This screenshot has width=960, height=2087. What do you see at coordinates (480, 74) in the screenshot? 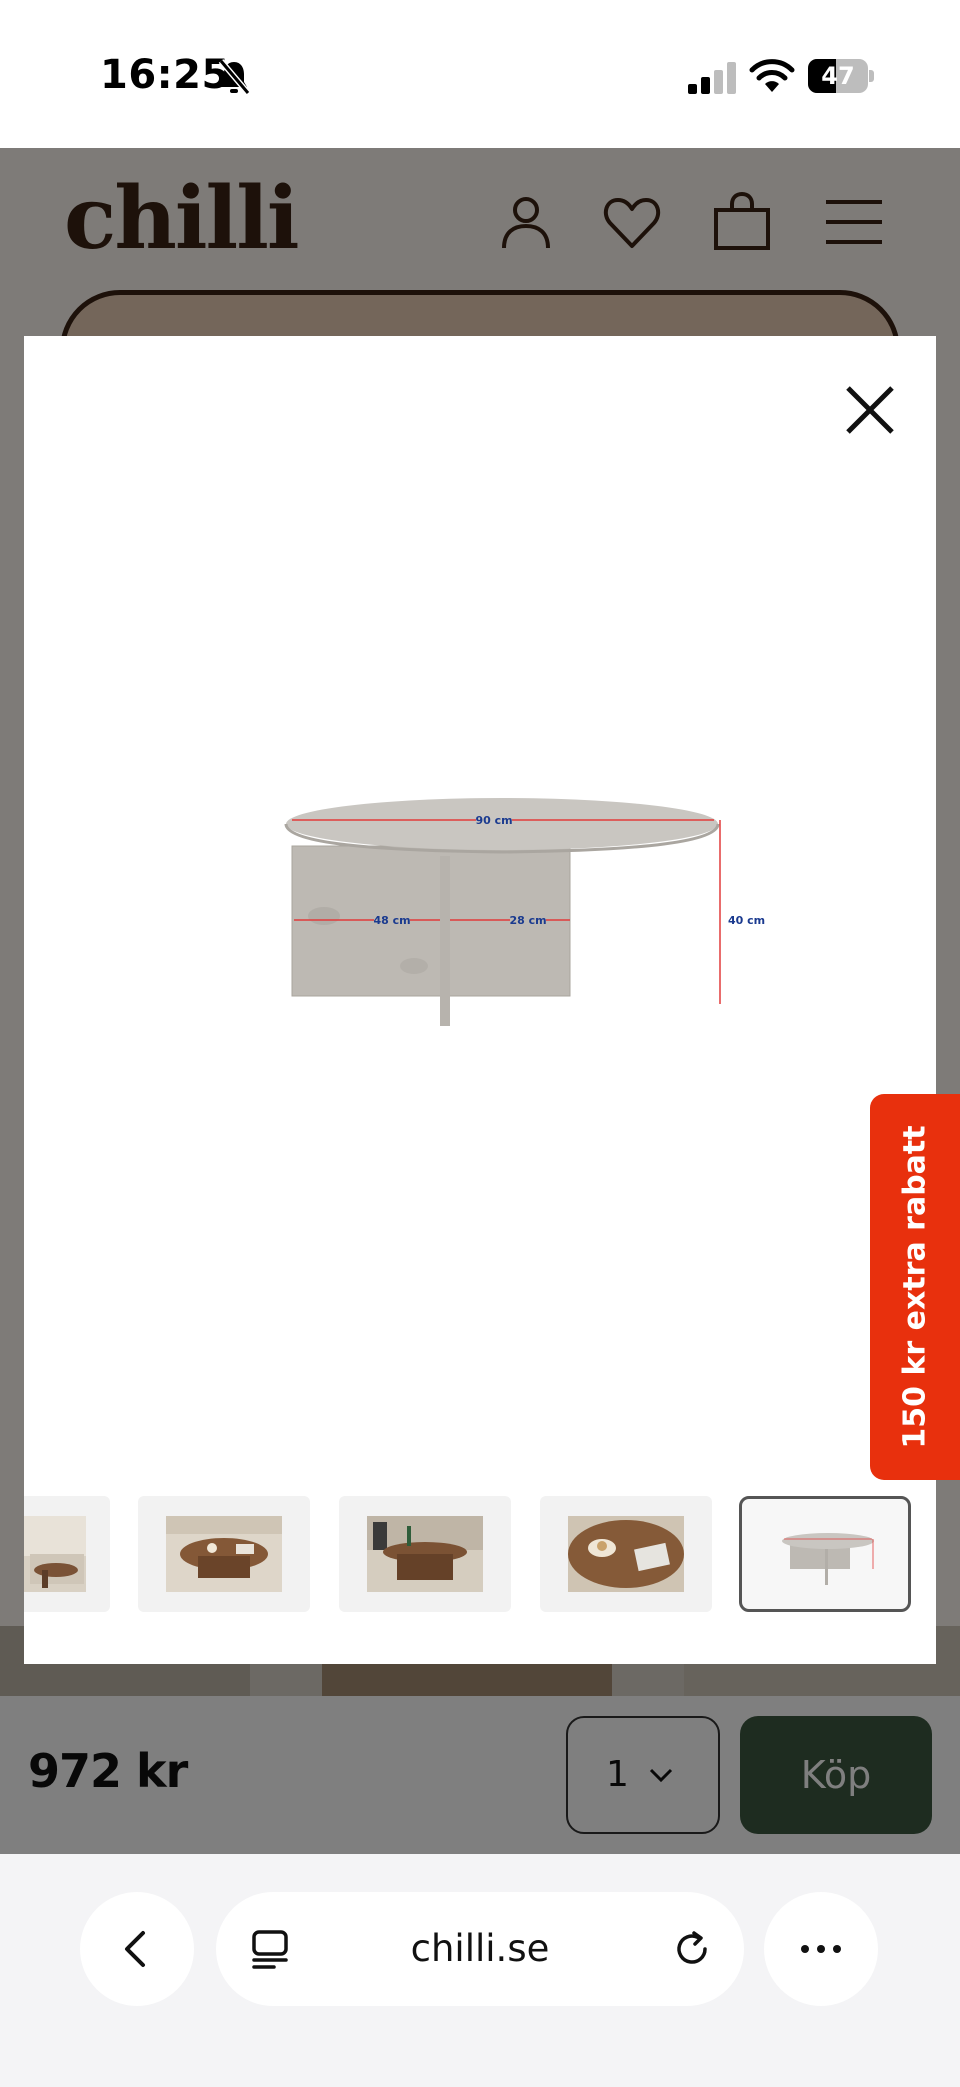
I see `status-bar: 16:25 47` at bounding box center [480, 74].